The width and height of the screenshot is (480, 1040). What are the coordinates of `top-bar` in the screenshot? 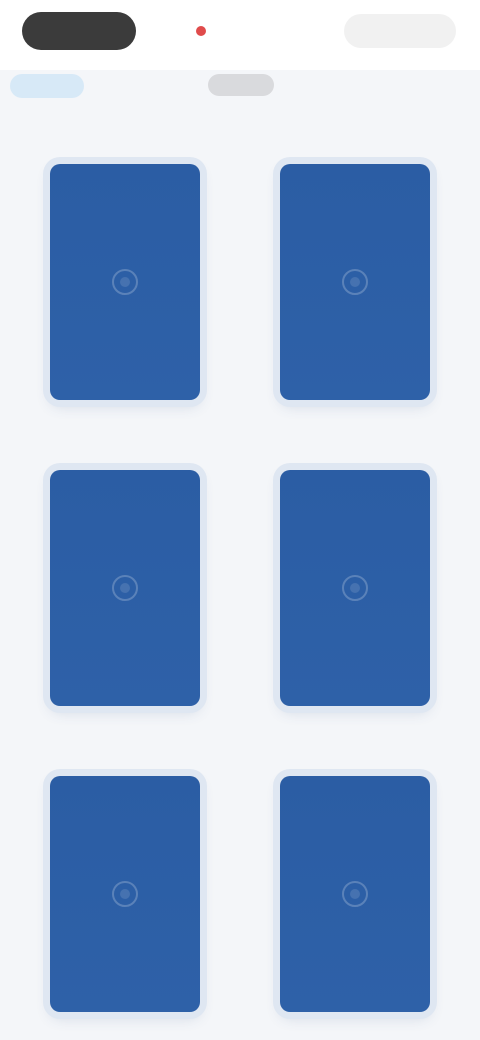 It's located at (240, 35).